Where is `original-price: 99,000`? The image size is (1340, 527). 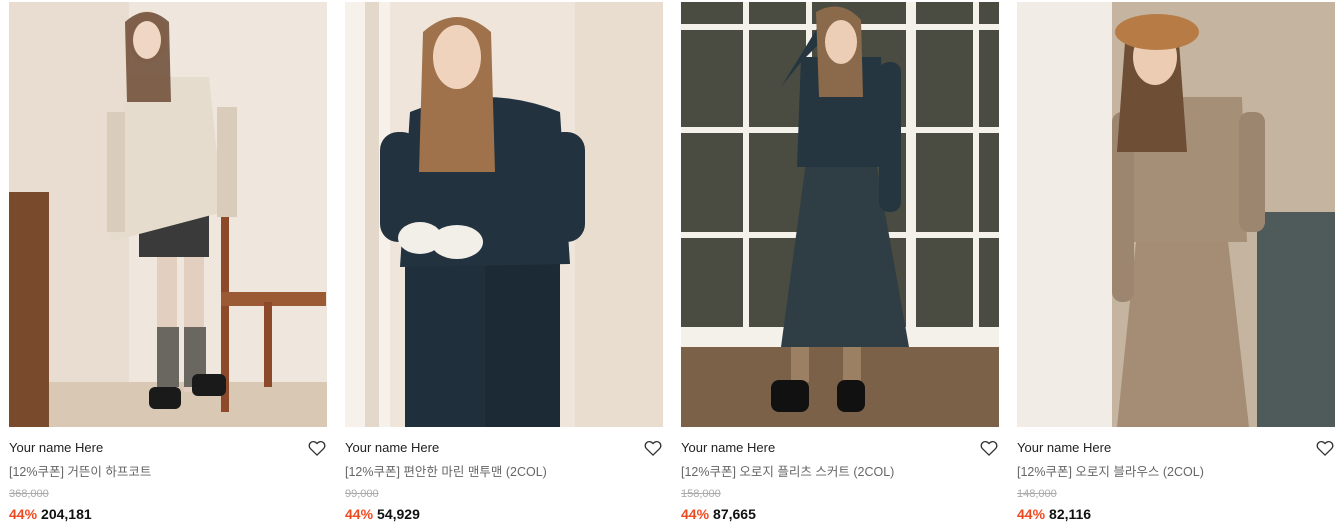 original-price: 99,000 is located at coordinates (362, 494).